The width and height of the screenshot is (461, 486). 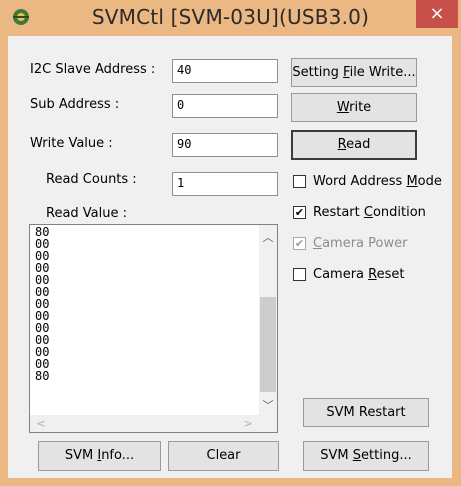 What do you see at coordinates (225, 184) in the screenshot?
I see `read-counts-field: 1` at bounding box center [225, 184].